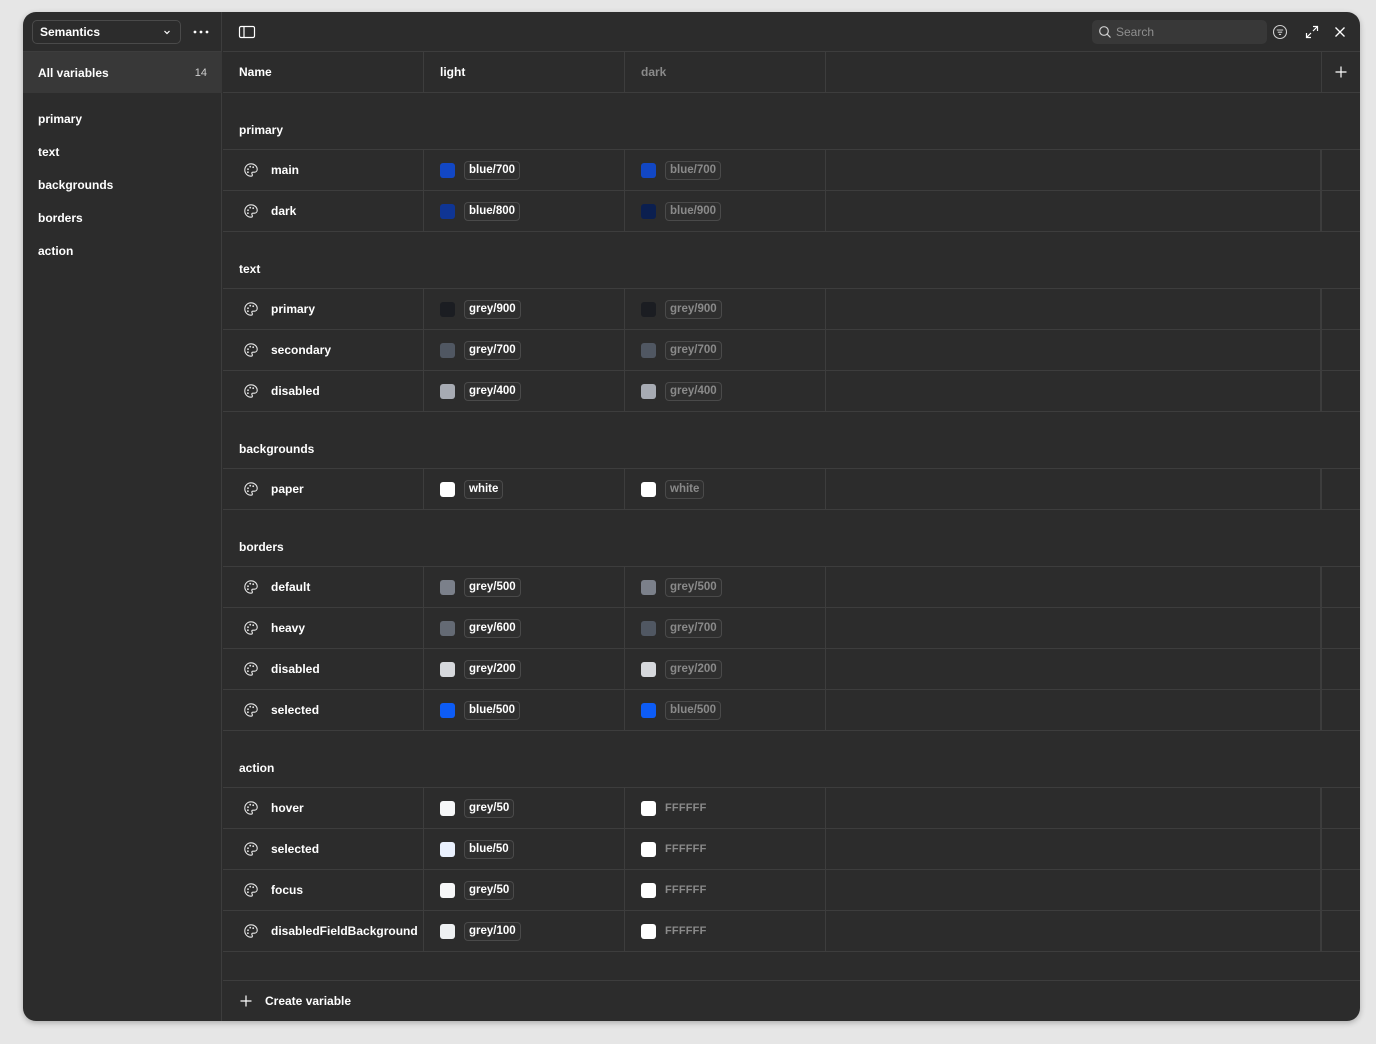 Image resolution: width=1376 pixels, height=1044 pixels. I want to click on close-icon, so click(1340, 32).